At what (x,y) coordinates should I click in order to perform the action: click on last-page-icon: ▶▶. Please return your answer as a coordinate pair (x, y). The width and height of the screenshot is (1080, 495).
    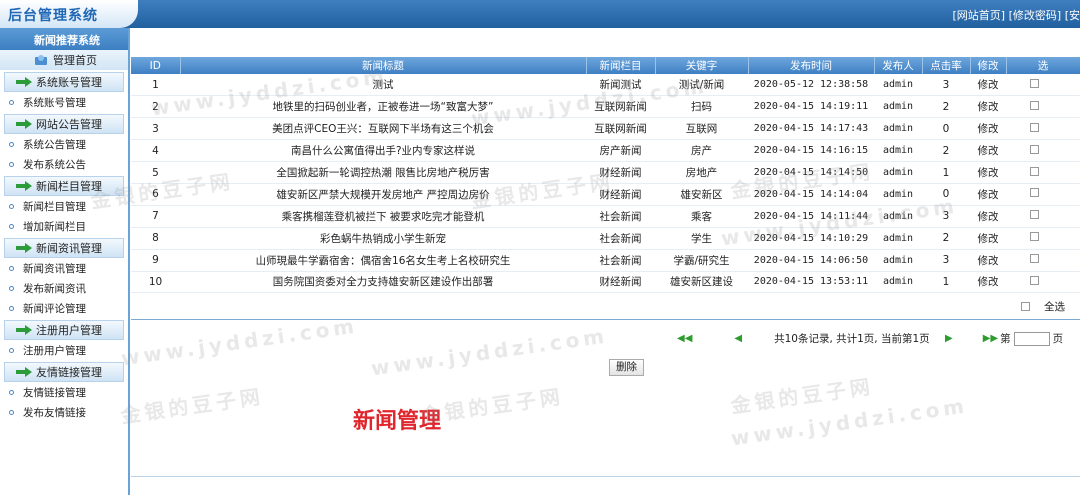
    Looking at the image, I should click on (990, 338).